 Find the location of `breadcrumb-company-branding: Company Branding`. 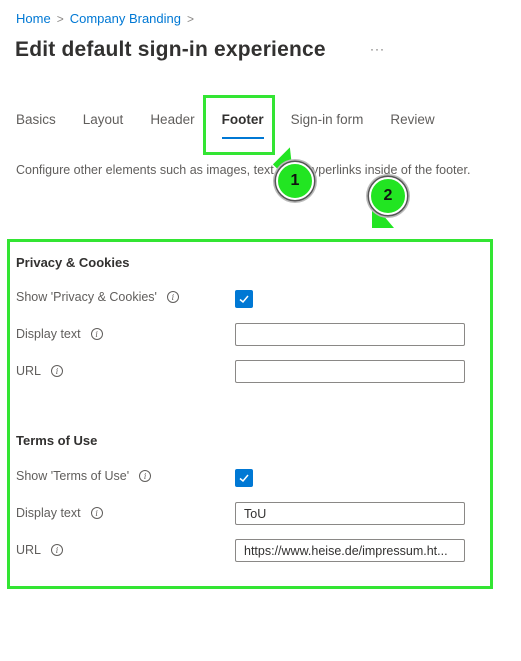

breadcrumb-company-branding: Company Branding is located at coordinates (125, 18).